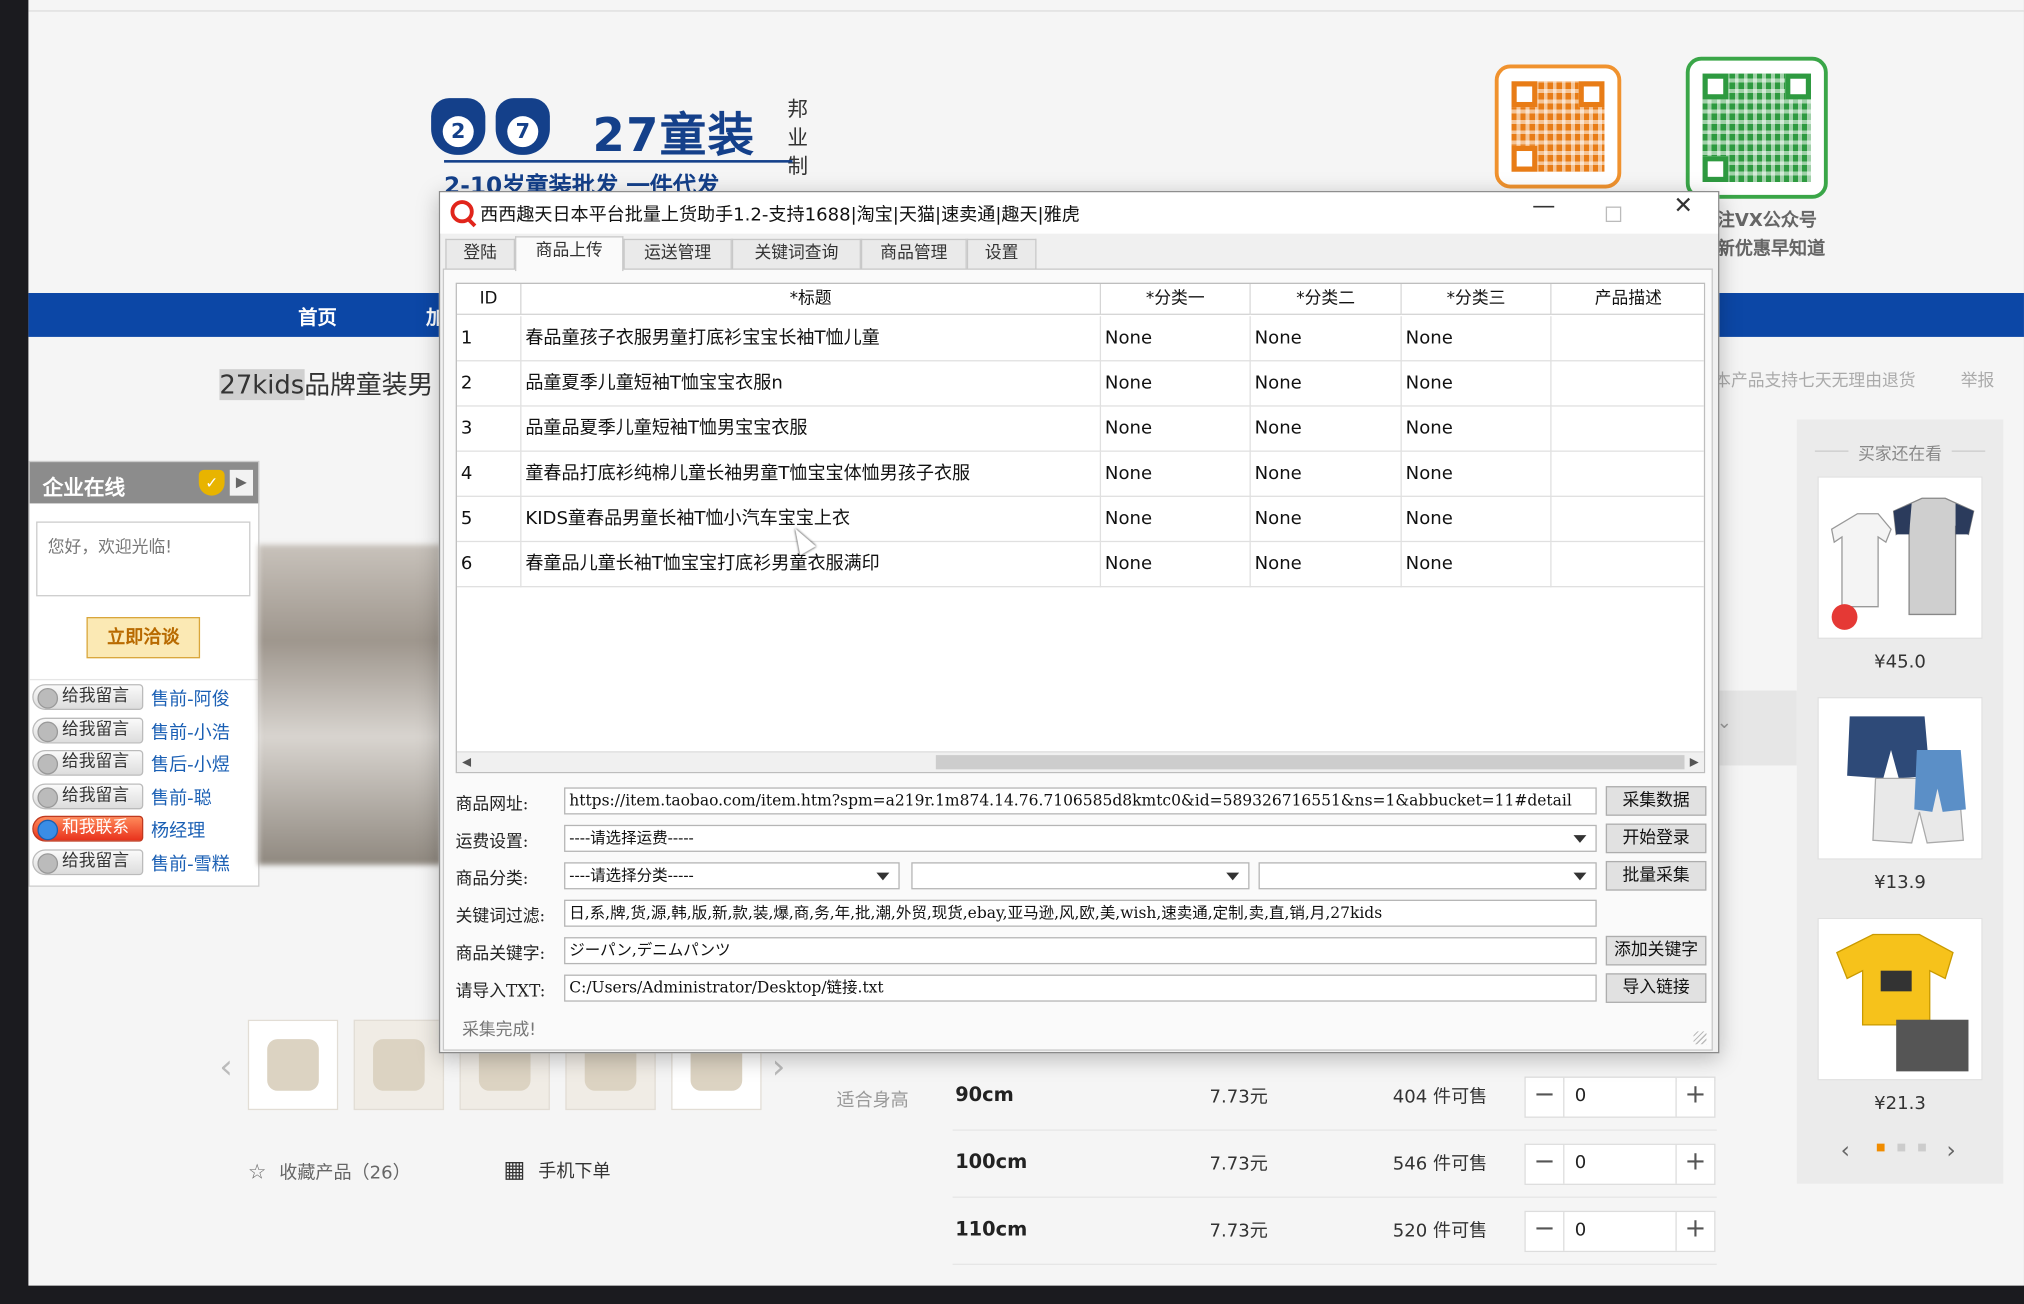 This screenshot has height=1304, width=2024. I want to click on tab-1: 商品上传, so click(569, 254).